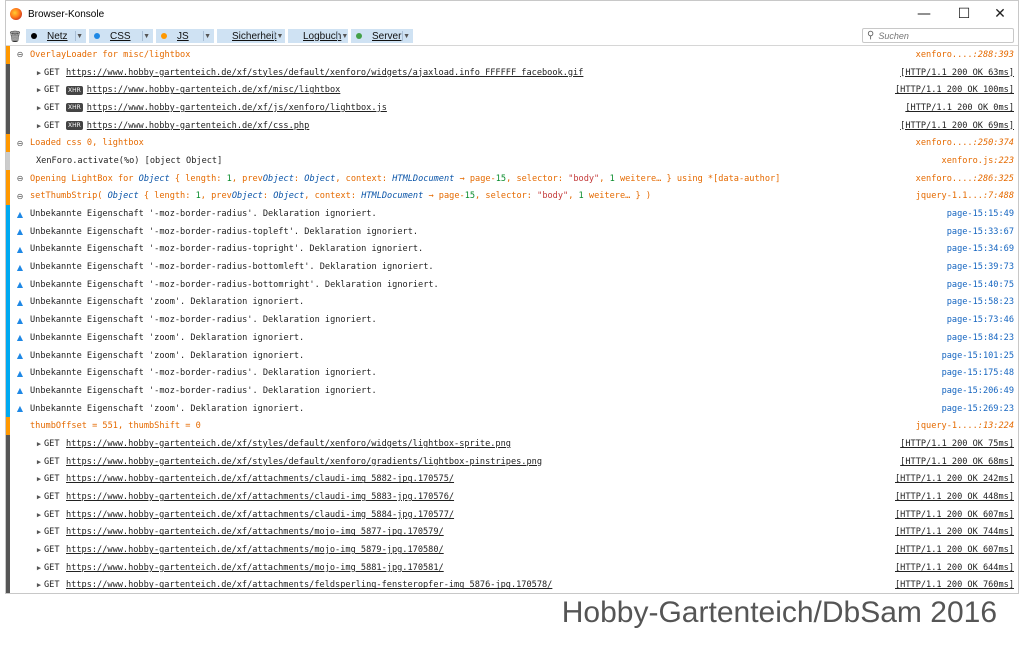  Describe the element at coordinates (978, 409) in the screenshot. I see `source-link: page-15:269:23` at that location.